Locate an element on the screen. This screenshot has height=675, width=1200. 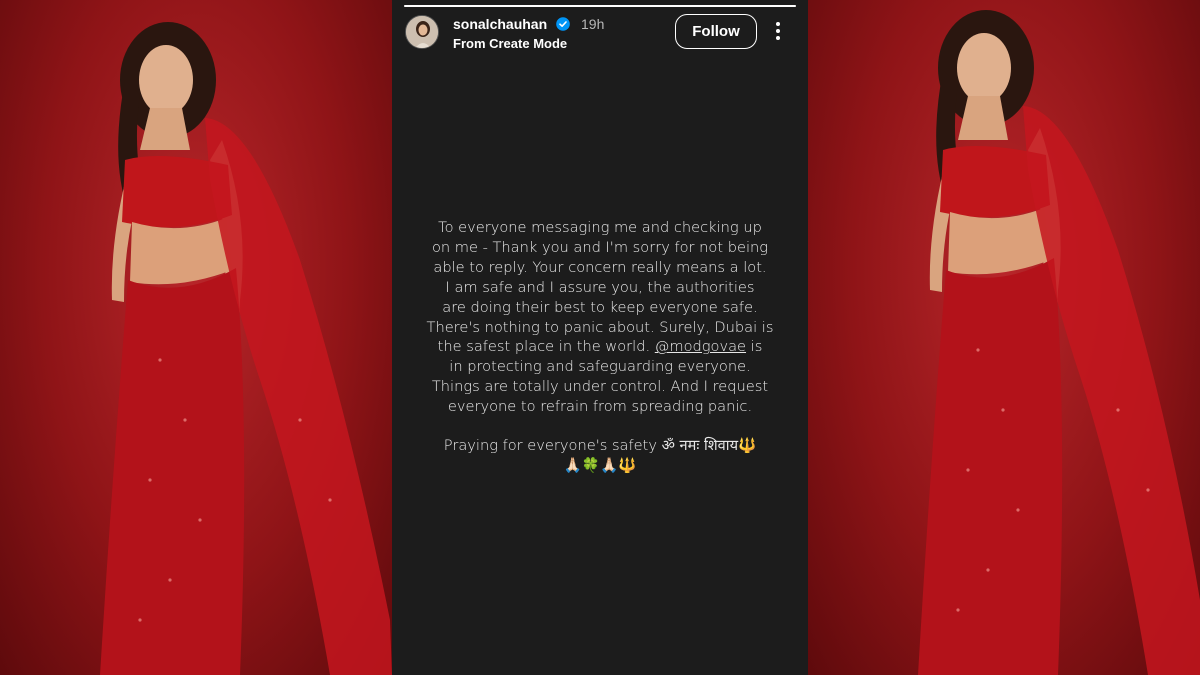
story-progress-bar is located at coordinates (600, 6).